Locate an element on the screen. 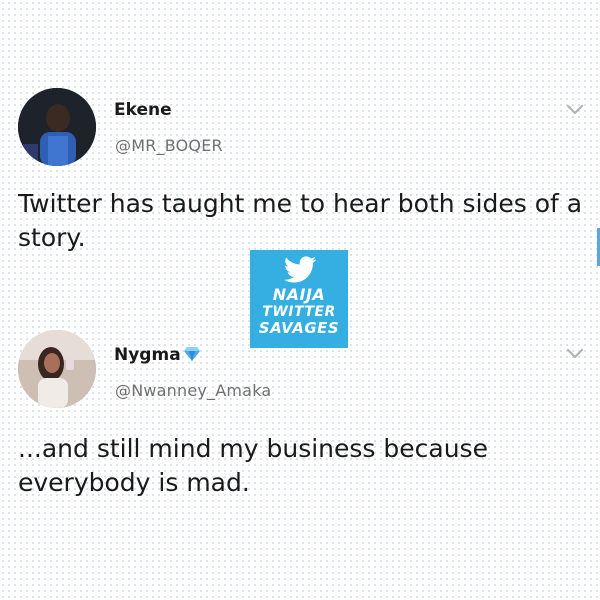 The width and height of the screenshot is (600, 600). user-handle: @Nwanney_Amaka is located at coordinates (193, 390).